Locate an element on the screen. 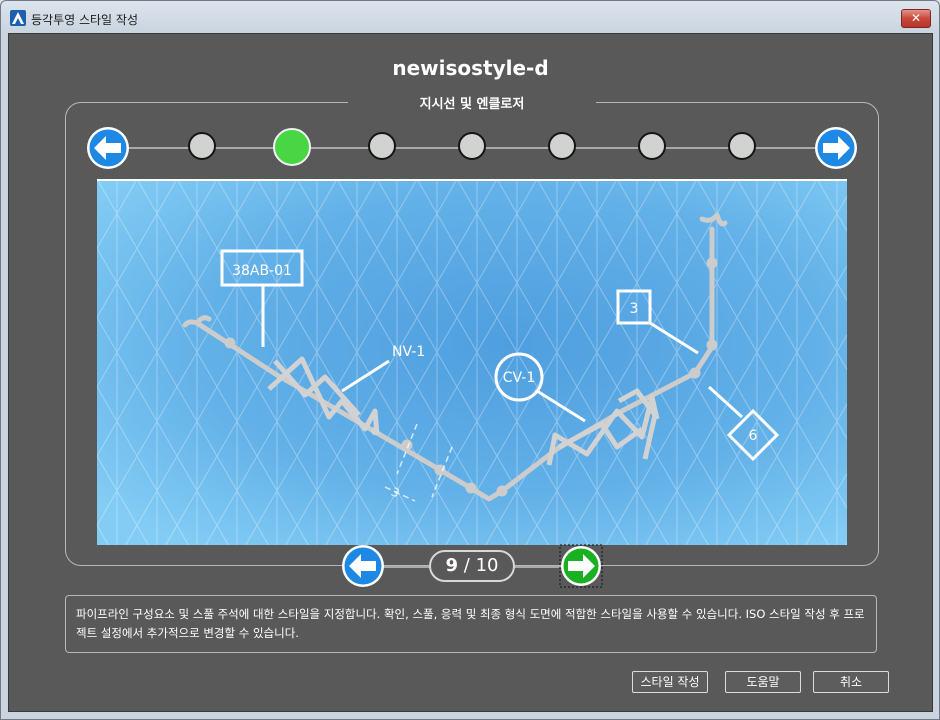  close-icon: ✕ is located at coordinates (916, 18).